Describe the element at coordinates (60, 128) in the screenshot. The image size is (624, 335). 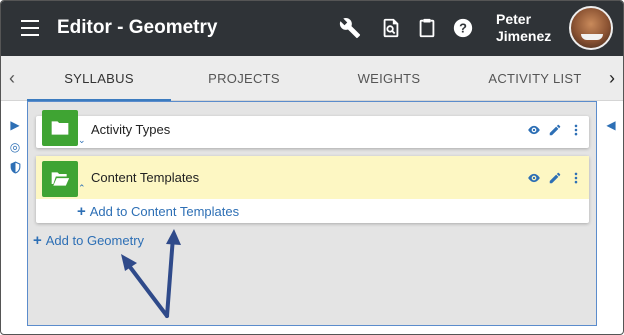
I see `folder-icon` at that location.